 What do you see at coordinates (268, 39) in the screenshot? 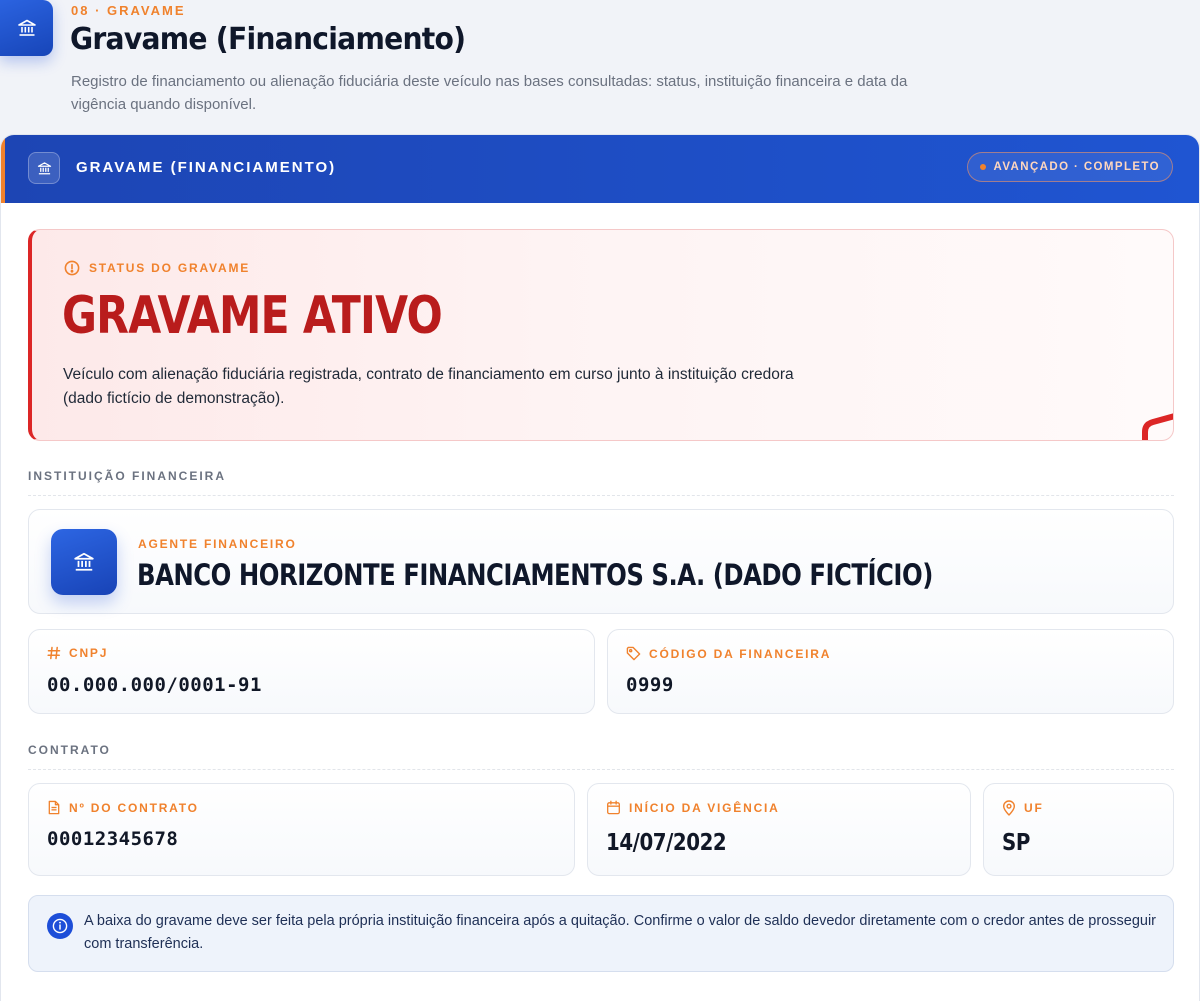
I see `page-title: Gravame (Financiamento)` at bounding box center [268, 39].